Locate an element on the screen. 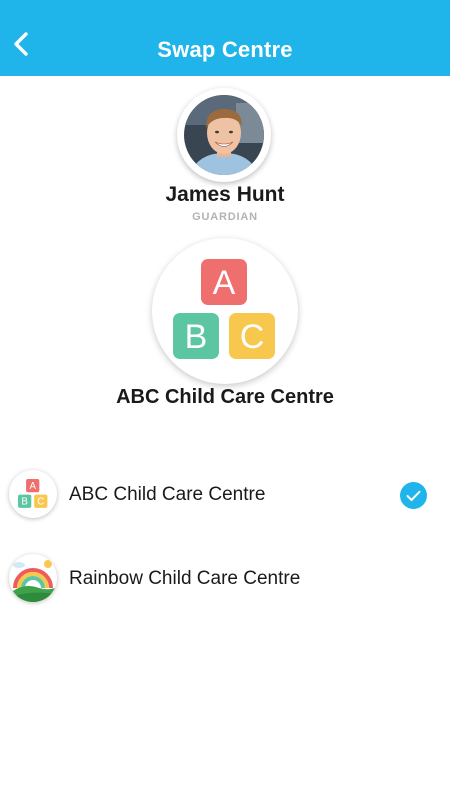  profile-role: GUARDIAN is located at coordinates (225, 217).